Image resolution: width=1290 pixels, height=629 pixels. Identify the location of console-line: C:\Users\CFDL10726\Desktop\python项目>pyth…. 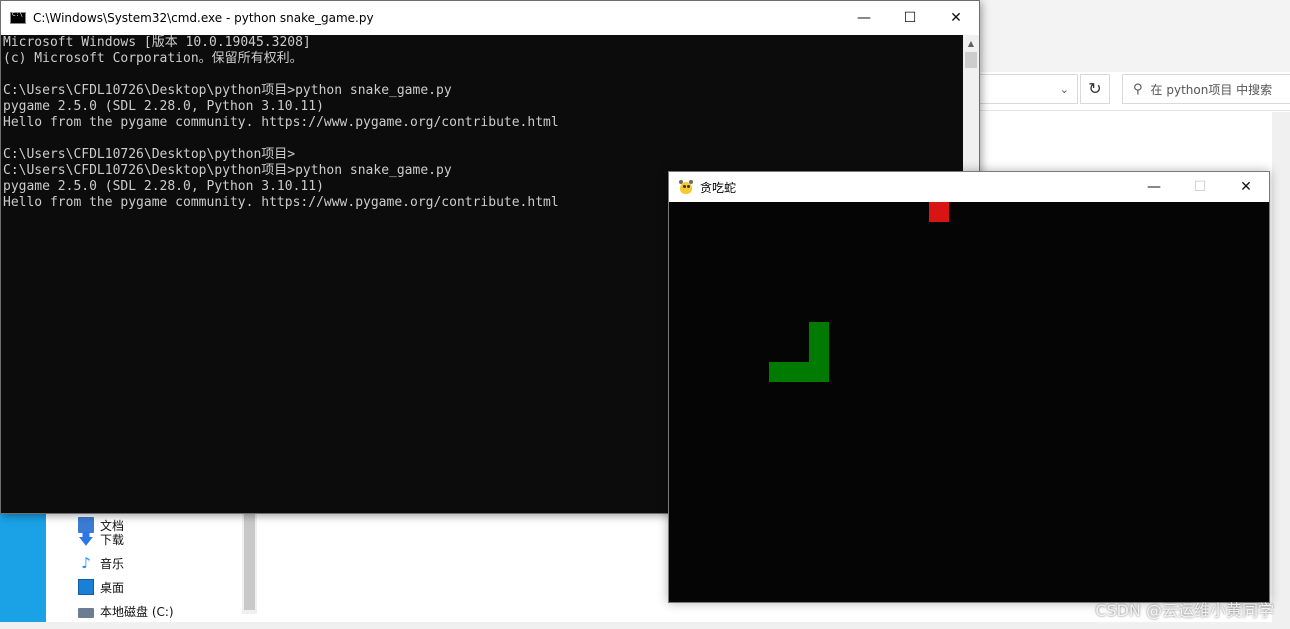
(227, 90).